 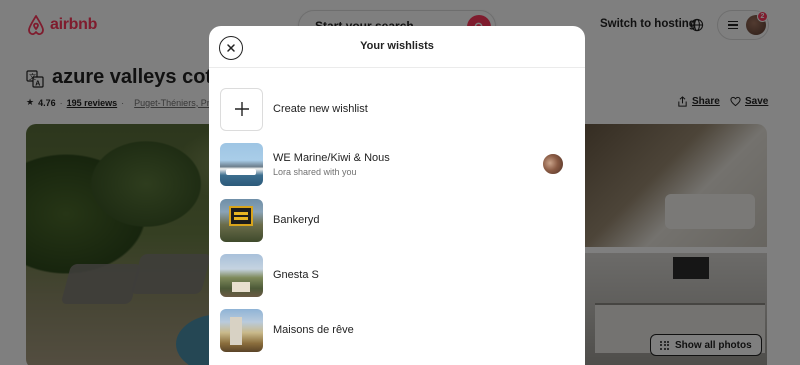 I want to click on create-wishlist-tile, so click(x=241, y=109).